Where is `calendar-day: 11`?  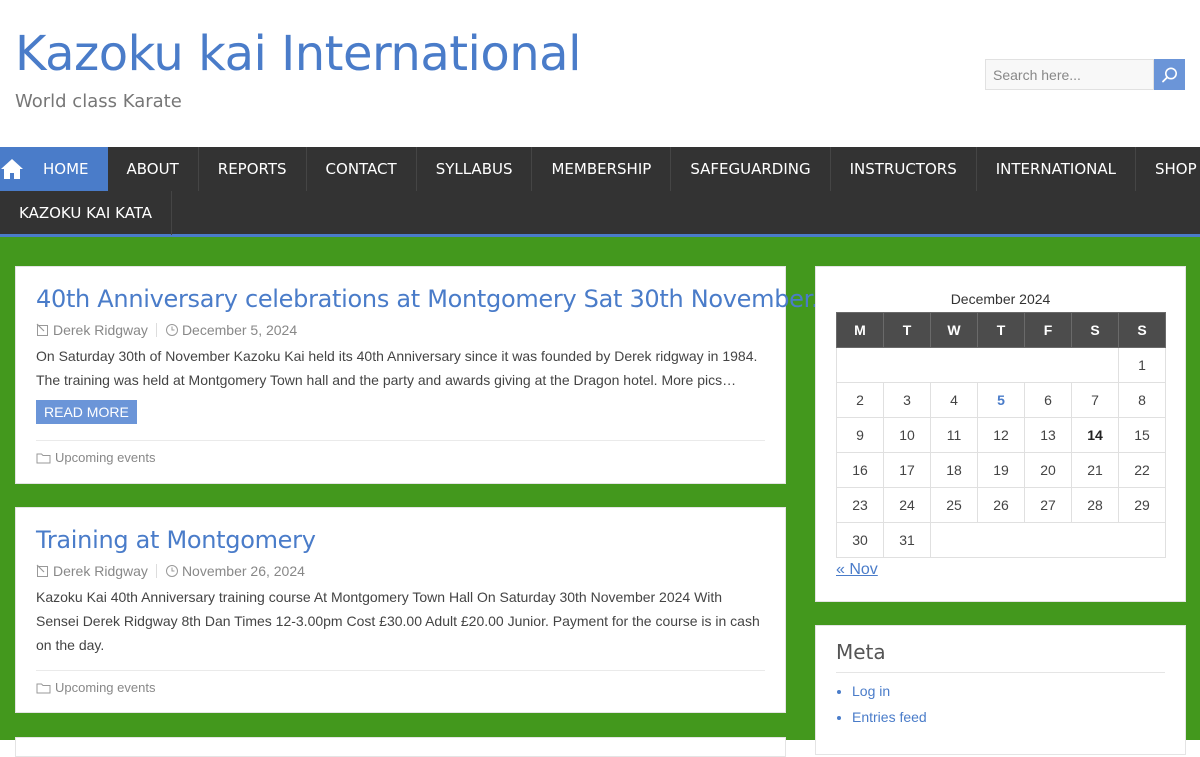 calendar-day: 11 is located at coordinates (954, 435).